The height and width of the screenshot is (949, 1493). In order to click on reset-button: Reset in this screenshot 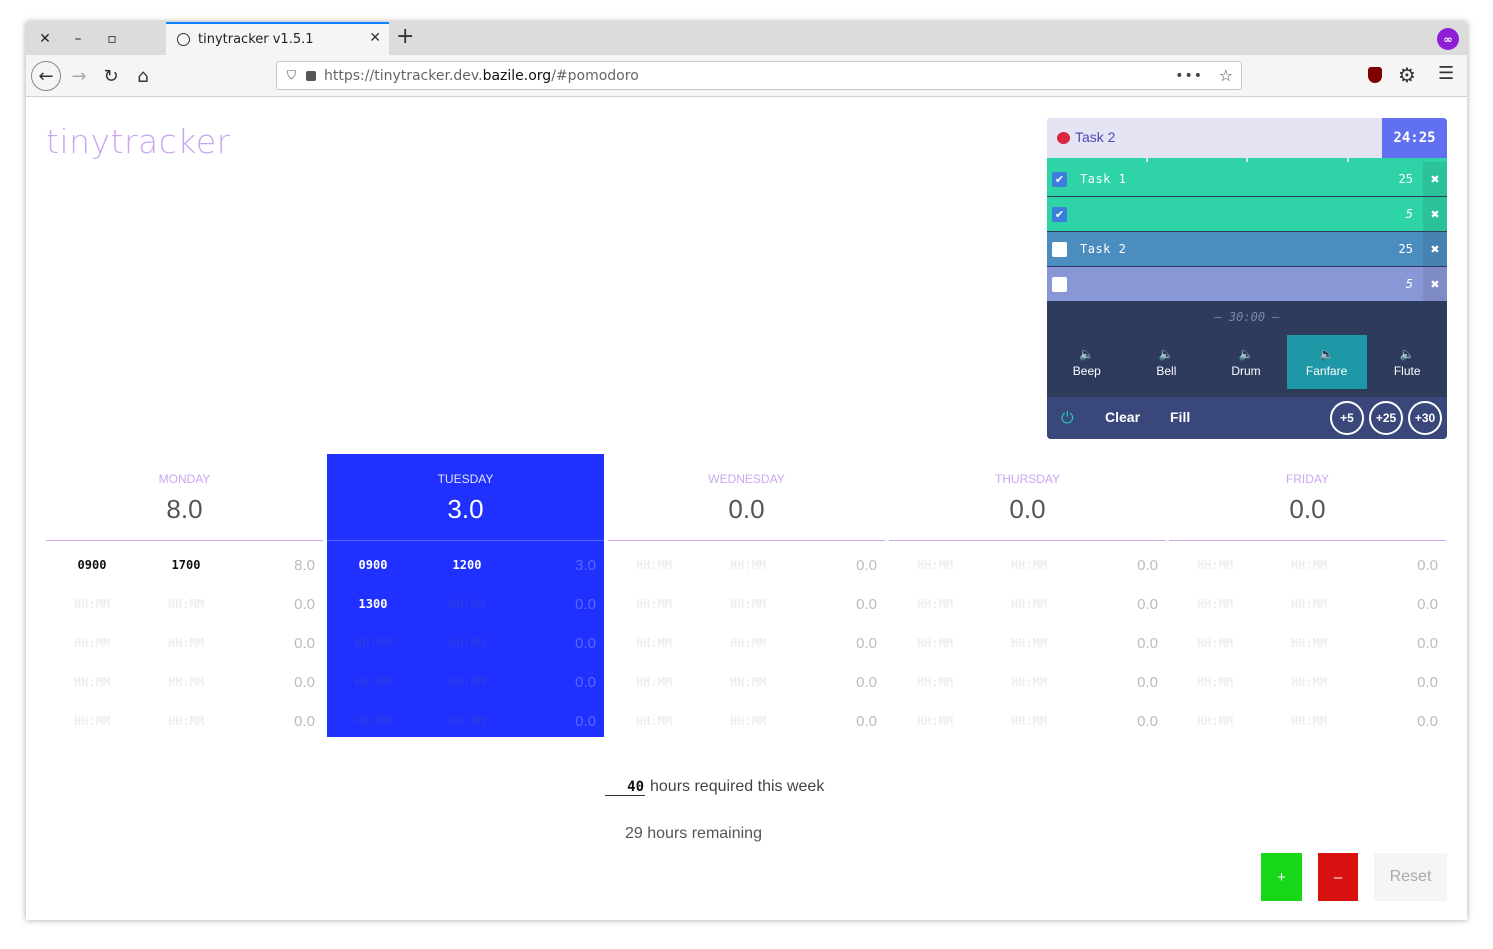, I will do `click(1410, 877)`.